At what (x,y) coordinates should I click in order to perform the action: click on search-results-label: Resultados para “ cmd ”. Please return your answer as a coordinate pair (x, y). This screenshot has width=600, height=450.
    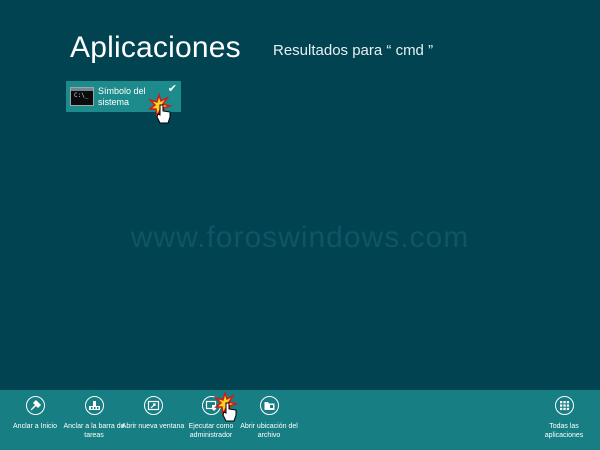
    Looking at the image, I should click on (353, 50).